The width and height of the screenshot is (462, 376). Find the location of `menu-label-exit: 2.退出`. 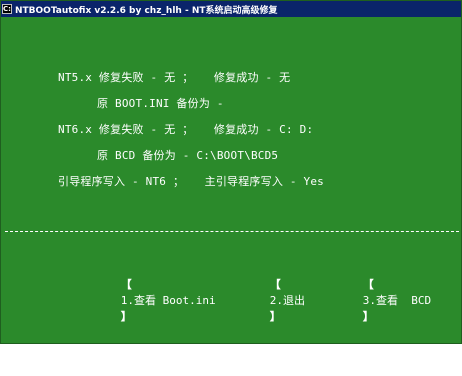

menu-label-exit: 2.退出 is located at coordinates (287, 300).